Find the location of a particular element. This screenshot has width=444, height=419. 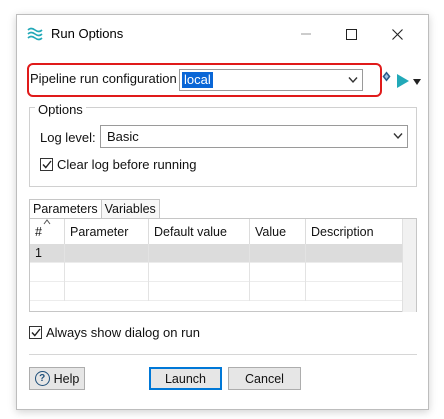

column-header-parameter: Parameter is located at coordinates (107, 231).